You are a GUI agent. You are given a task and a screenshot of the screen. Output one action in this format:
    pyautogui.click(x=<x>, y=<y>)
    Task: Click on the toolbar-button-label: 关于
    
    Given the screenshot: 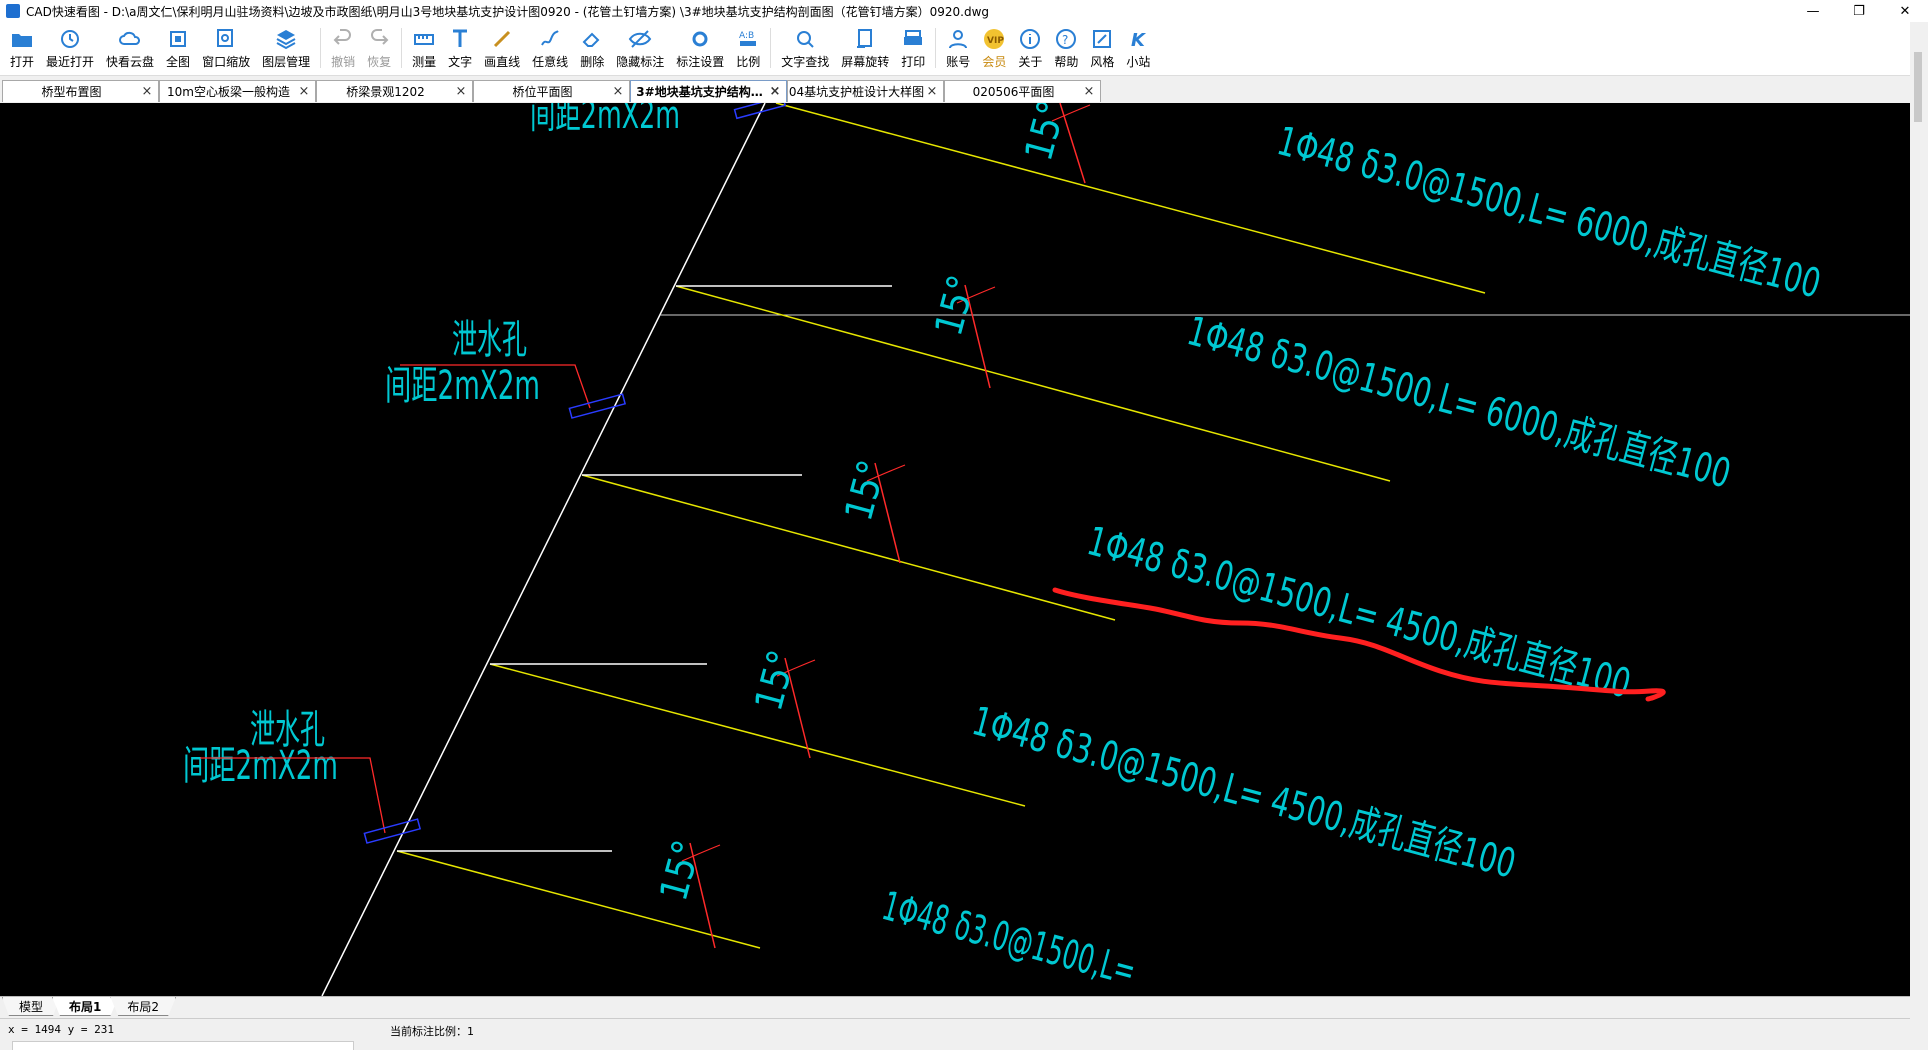 What is the action you would take?
    pyautogui.click(x=1030, y=62)
    